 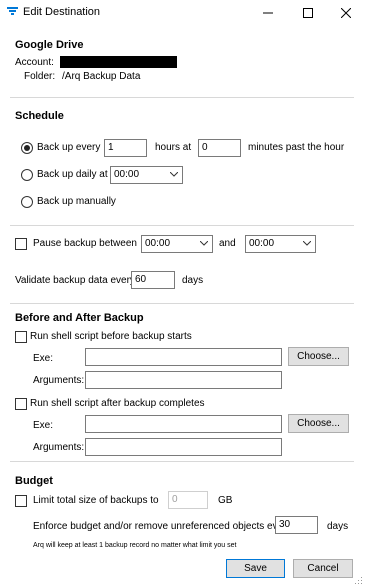 I want to click on maximize-button, so click(x=308, y=13).